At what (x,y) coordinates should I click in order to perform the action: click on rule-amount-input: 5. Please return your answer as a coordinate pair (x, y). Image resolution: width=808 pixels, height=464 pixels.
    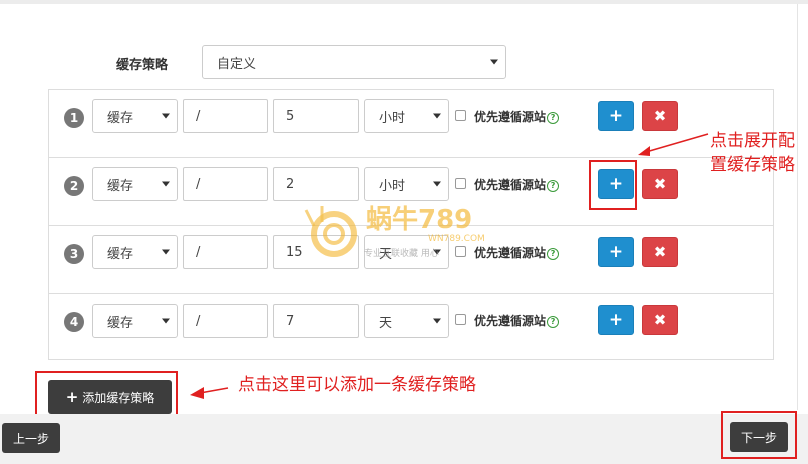
    Looking at the image, I should click on (316, 116).